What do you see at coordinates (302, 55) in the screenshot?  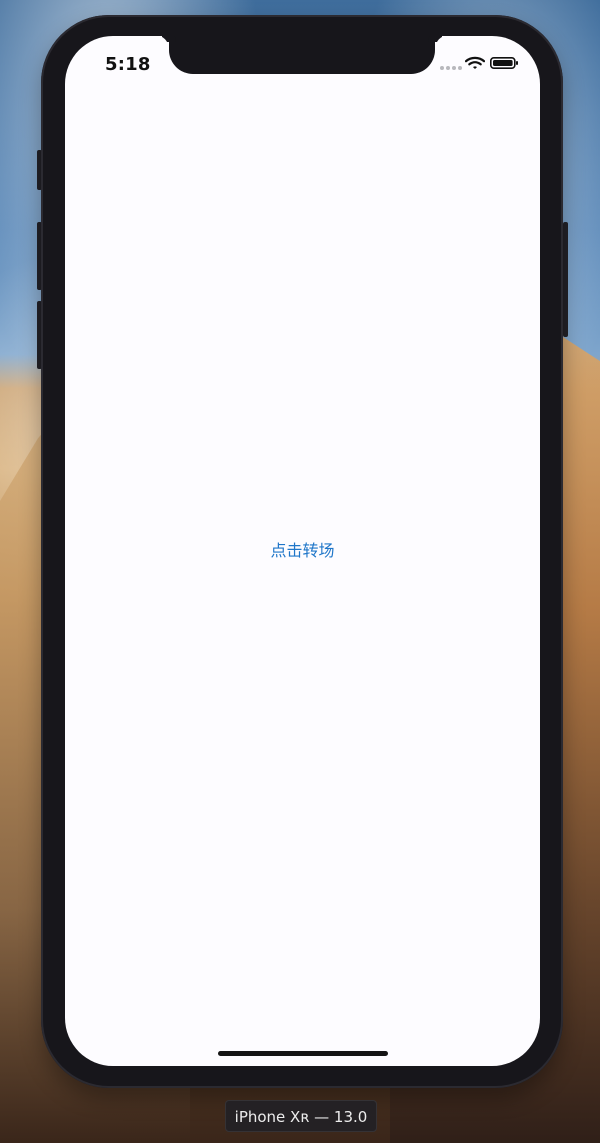 I see `device-notch` at bounding box center [302, 55].